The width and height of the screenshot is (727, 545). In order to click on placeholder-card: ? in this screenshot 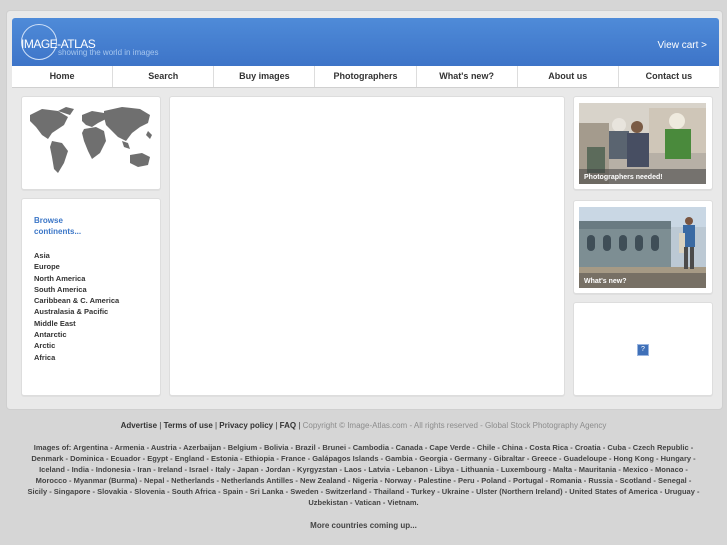, I will do `click(643, 349)`.